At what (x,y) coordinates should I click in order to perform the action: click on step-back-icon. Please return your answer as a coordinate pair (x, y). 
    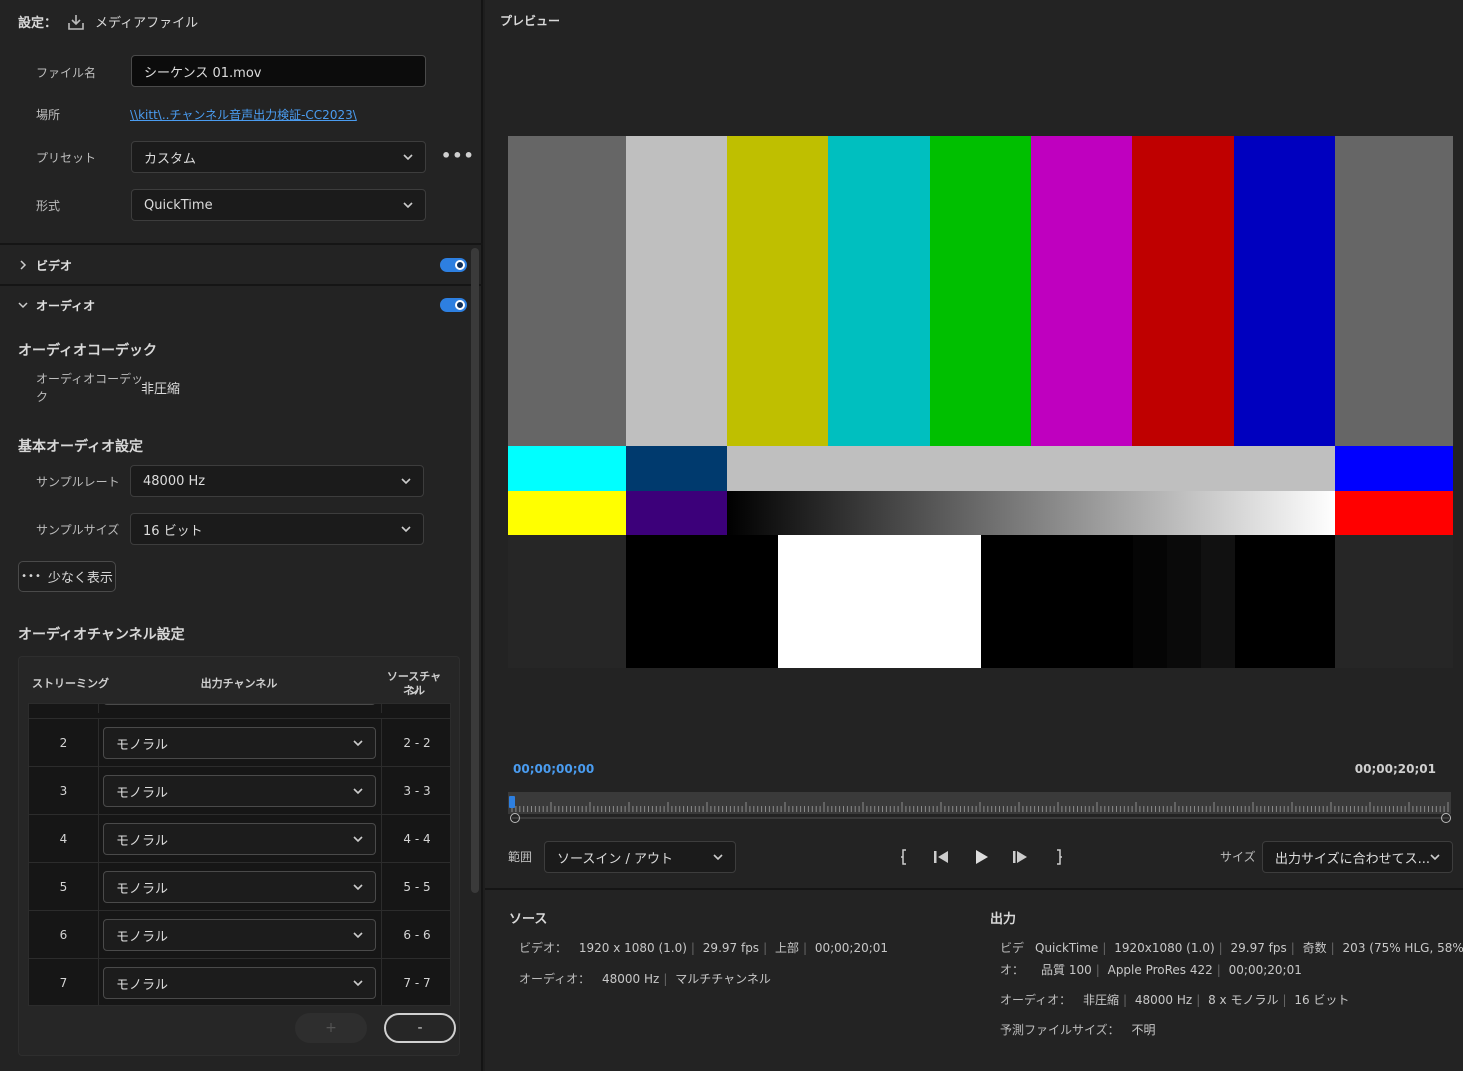
    Looking at the image, I should click on (941, 857).